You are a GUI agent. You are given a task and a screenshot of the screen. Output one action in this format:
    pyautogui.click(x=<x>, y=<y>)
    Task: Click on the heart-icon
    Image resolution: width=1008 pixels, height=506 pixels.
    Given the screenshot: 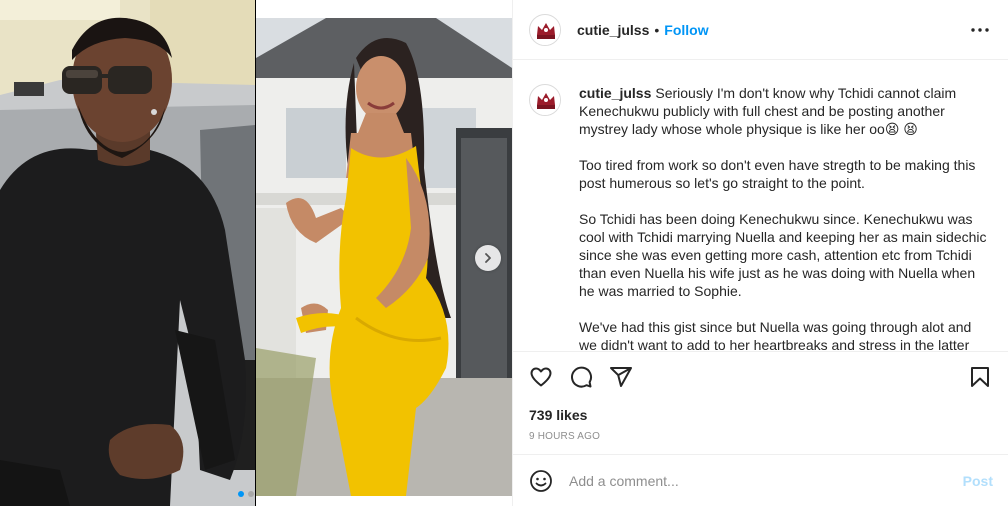 What is the action you would take?
    pyautogui.click(x=541, y=377)
    